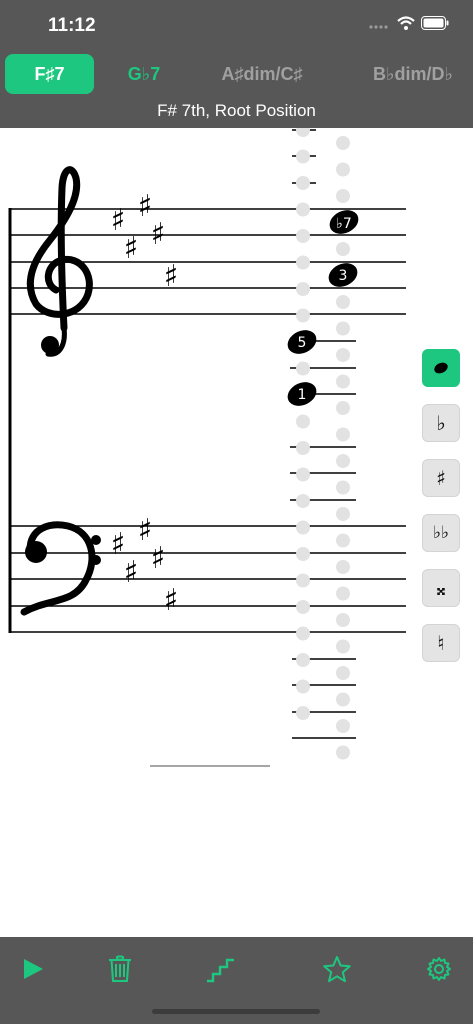 The width and height of the screenshot is (473, 1024). What do you see at coordinates (49, 74) in the screenshot?
I see `tab-f-sharp-7: F♯7` at bounding box center [49, 74].